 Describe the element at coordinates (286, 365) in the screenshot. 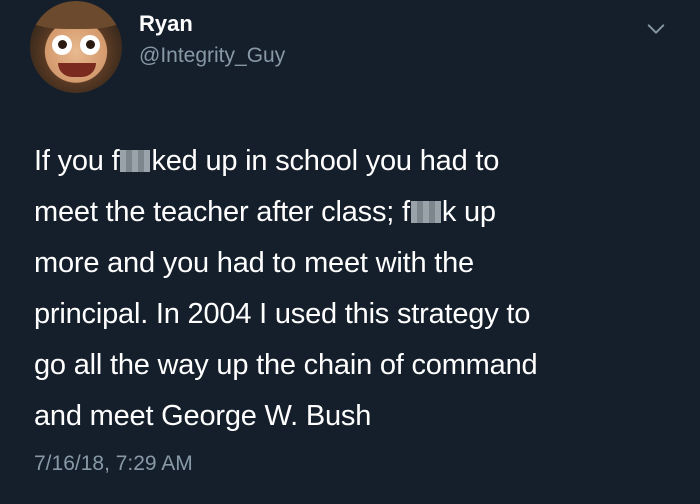

I see `tweet-line: go all the way up the chain of command` at that location.